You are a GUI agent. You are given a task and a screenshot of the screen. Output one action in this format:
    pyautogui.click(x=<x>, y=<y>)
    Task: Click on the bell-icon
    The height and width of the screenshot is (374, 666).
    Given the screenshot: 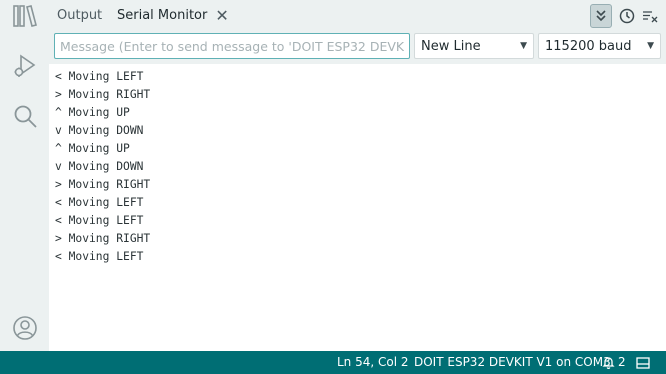 What is the action you would take?
    pyautogui.click(x=608, y=363)
    